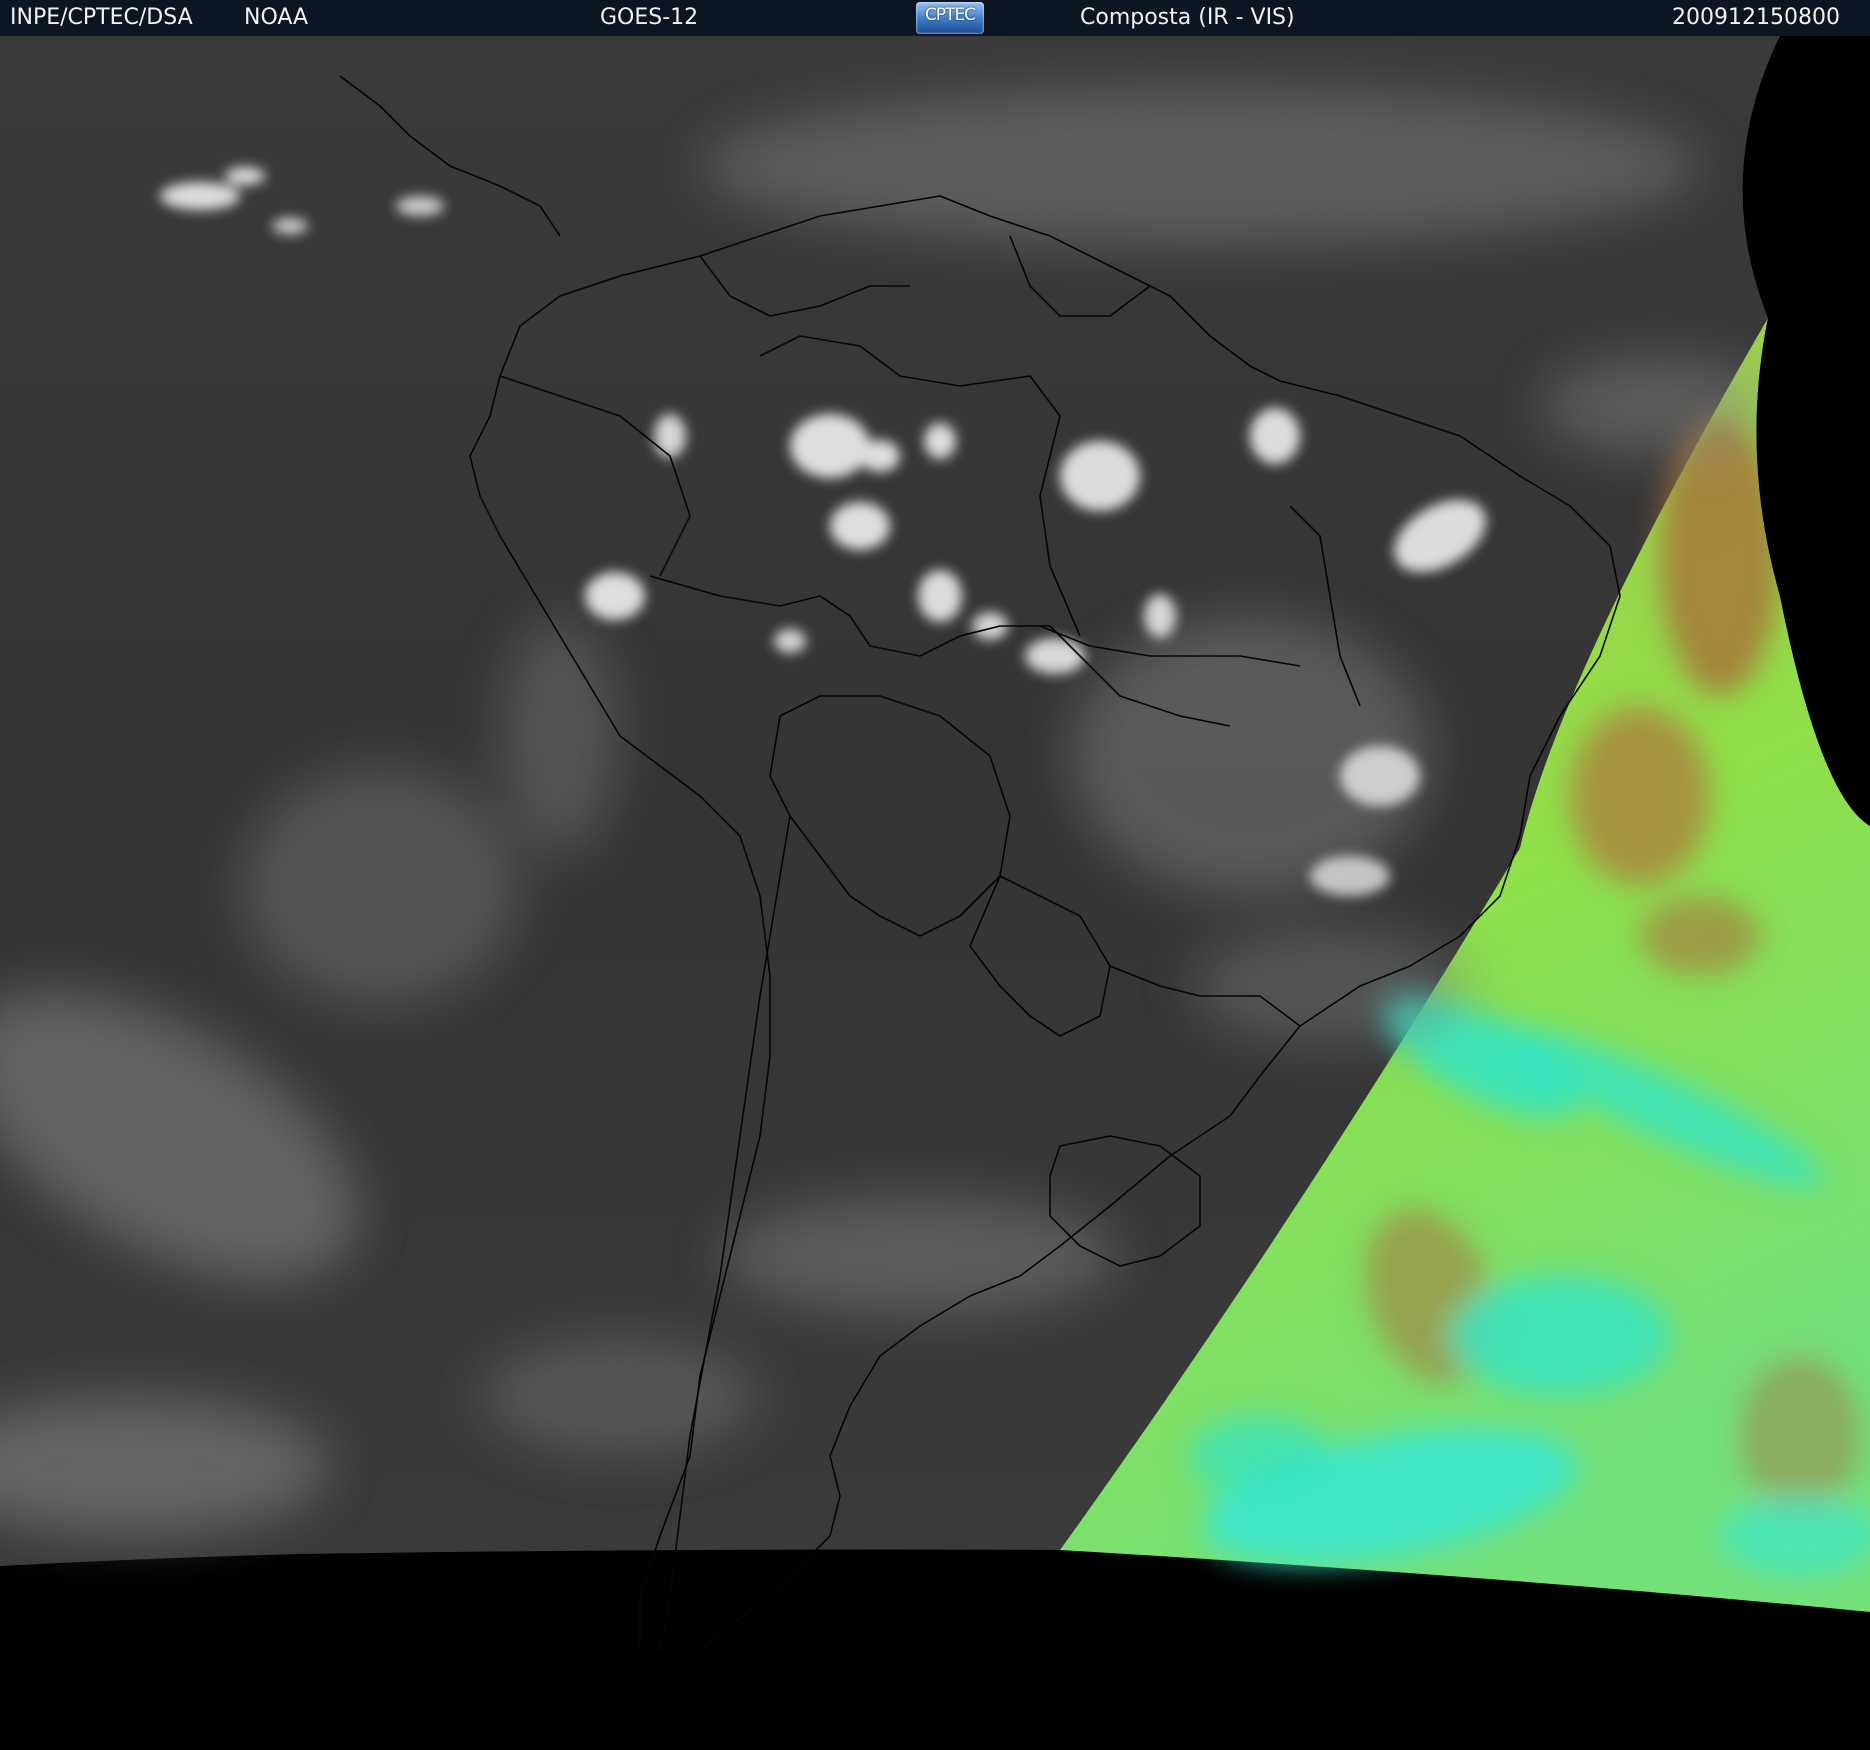 Image resolution: width=1870 pixels, height=1750 pixels. What do you see at coordinates (1756, 17) in the screenshot?
I see `header-datetime: 200912150800` at bounding box center [1756, 17].